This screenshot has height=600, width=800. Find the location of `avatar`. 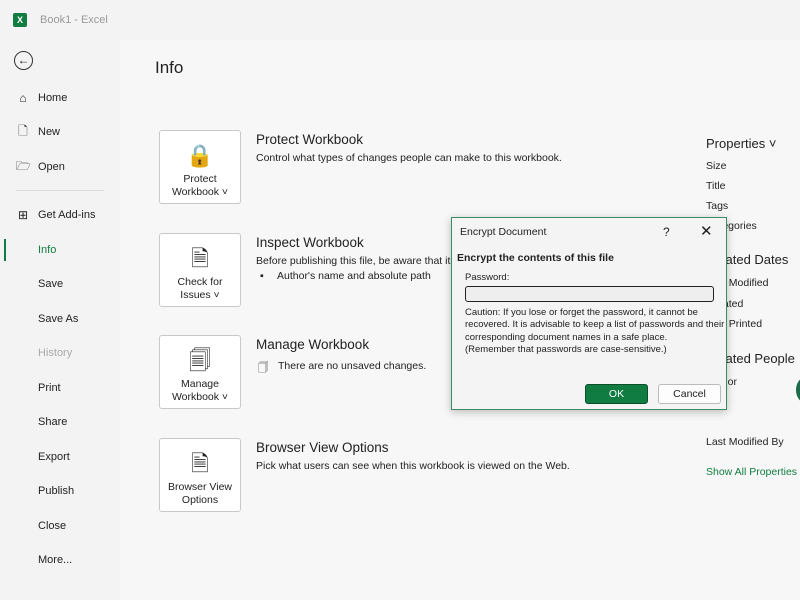

avatar is located at coordinates (798, 390).